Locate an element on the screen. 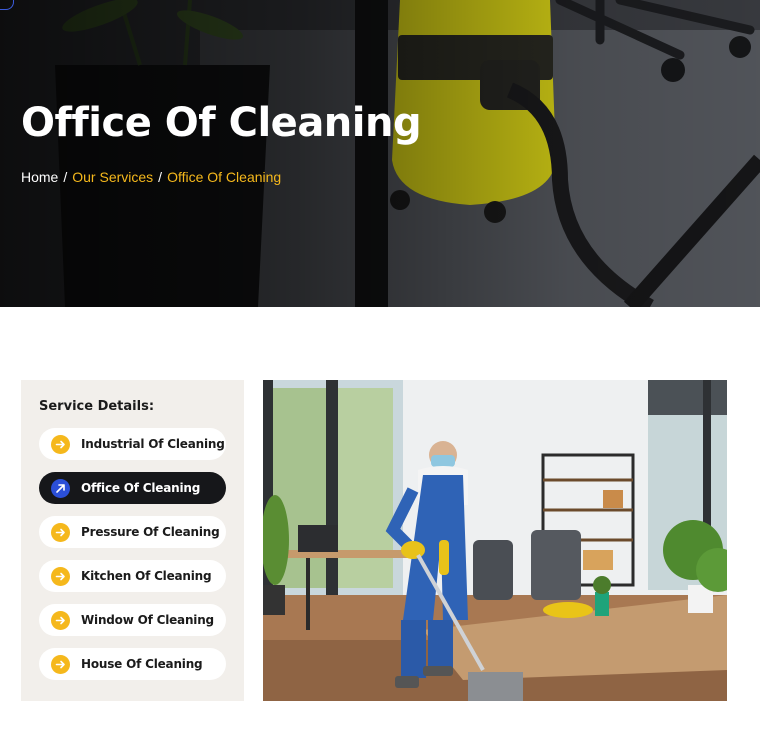  breadcrumb-services-link: Our Services is located at coordinates (112, 177).